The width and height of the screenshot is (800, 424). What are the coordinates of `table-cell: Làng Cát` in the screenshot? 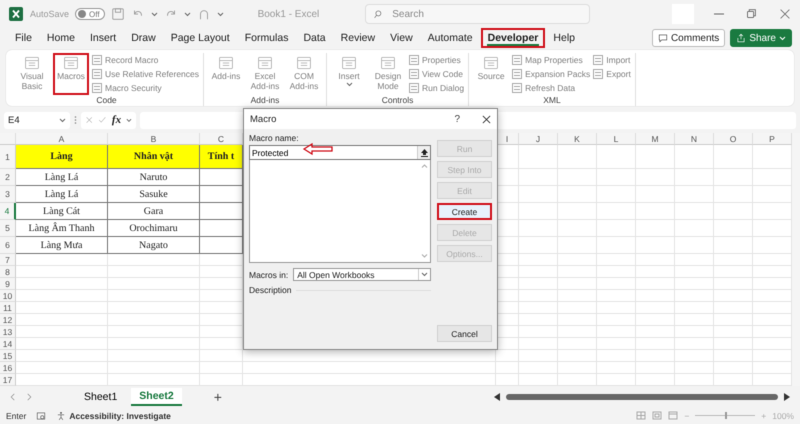 It's located at (62, 211).